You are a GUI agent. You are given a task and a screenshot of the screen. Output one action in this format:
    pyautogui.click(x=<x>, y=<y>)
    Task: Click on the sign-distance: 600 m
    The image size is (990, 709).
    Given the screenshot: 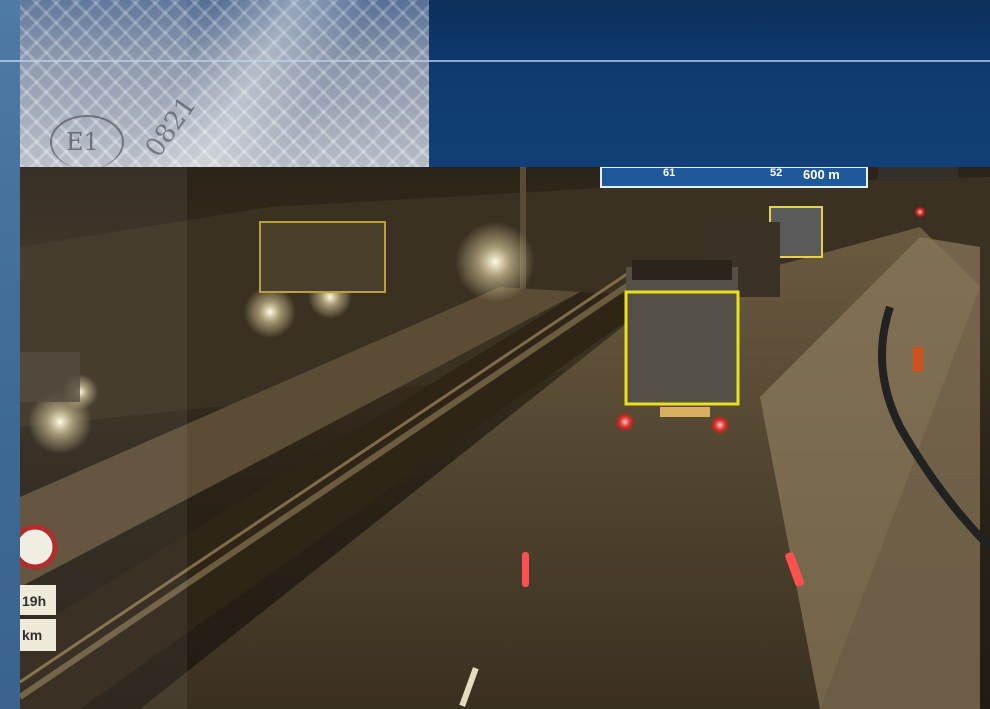 What is the action you would take?
    pyautogui.click(x=821, y=174)
    